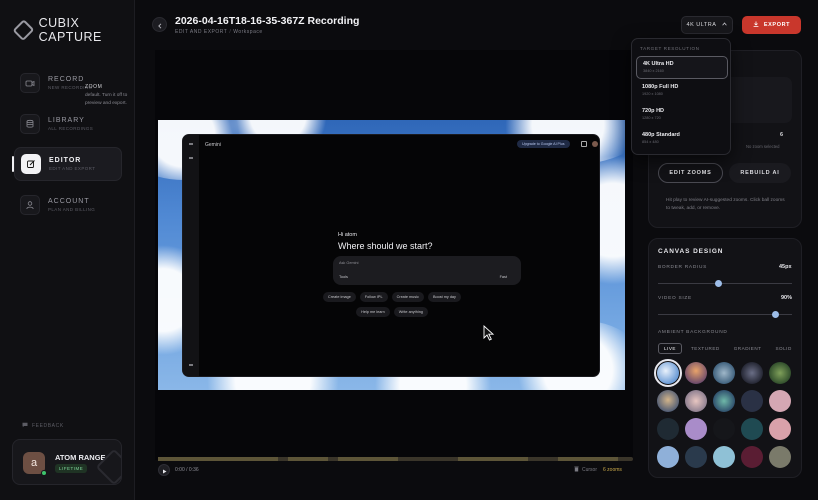  Describe the element at coordinates (349, 263) in the screenshot. I see `recorded-prompt-placeholder: Ask Gemini` at that location.